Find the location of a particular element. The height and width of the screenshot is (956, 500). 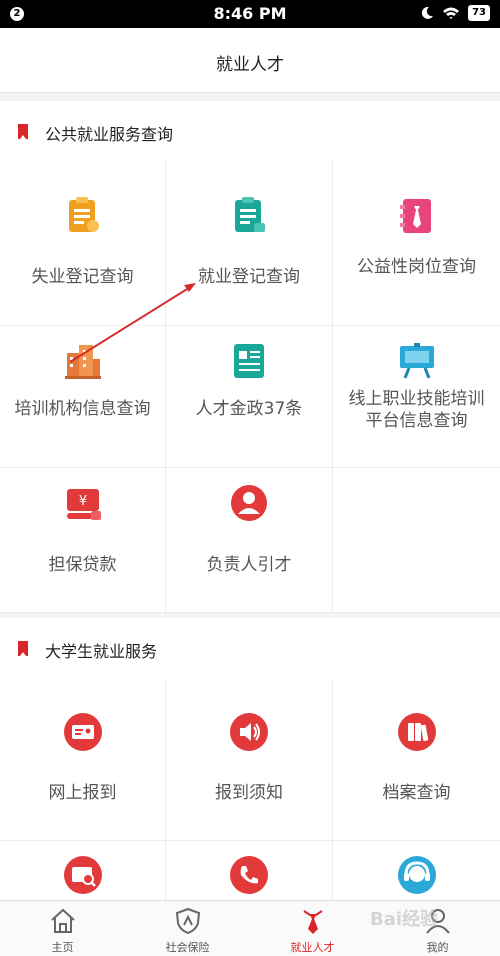

tab-label: 社会保险 is located at coordinates (187, 947).